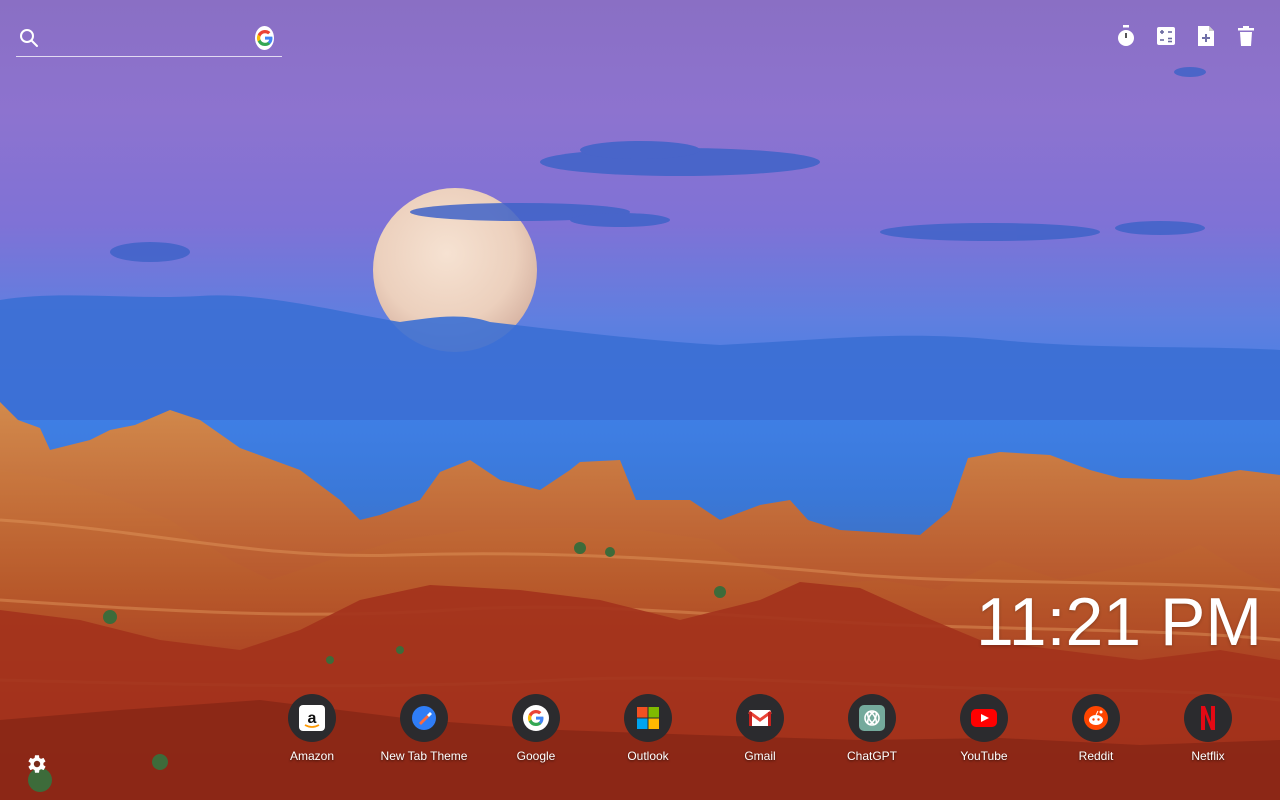  I want to click on shortcut-label: Outlook, so click(648, 756).